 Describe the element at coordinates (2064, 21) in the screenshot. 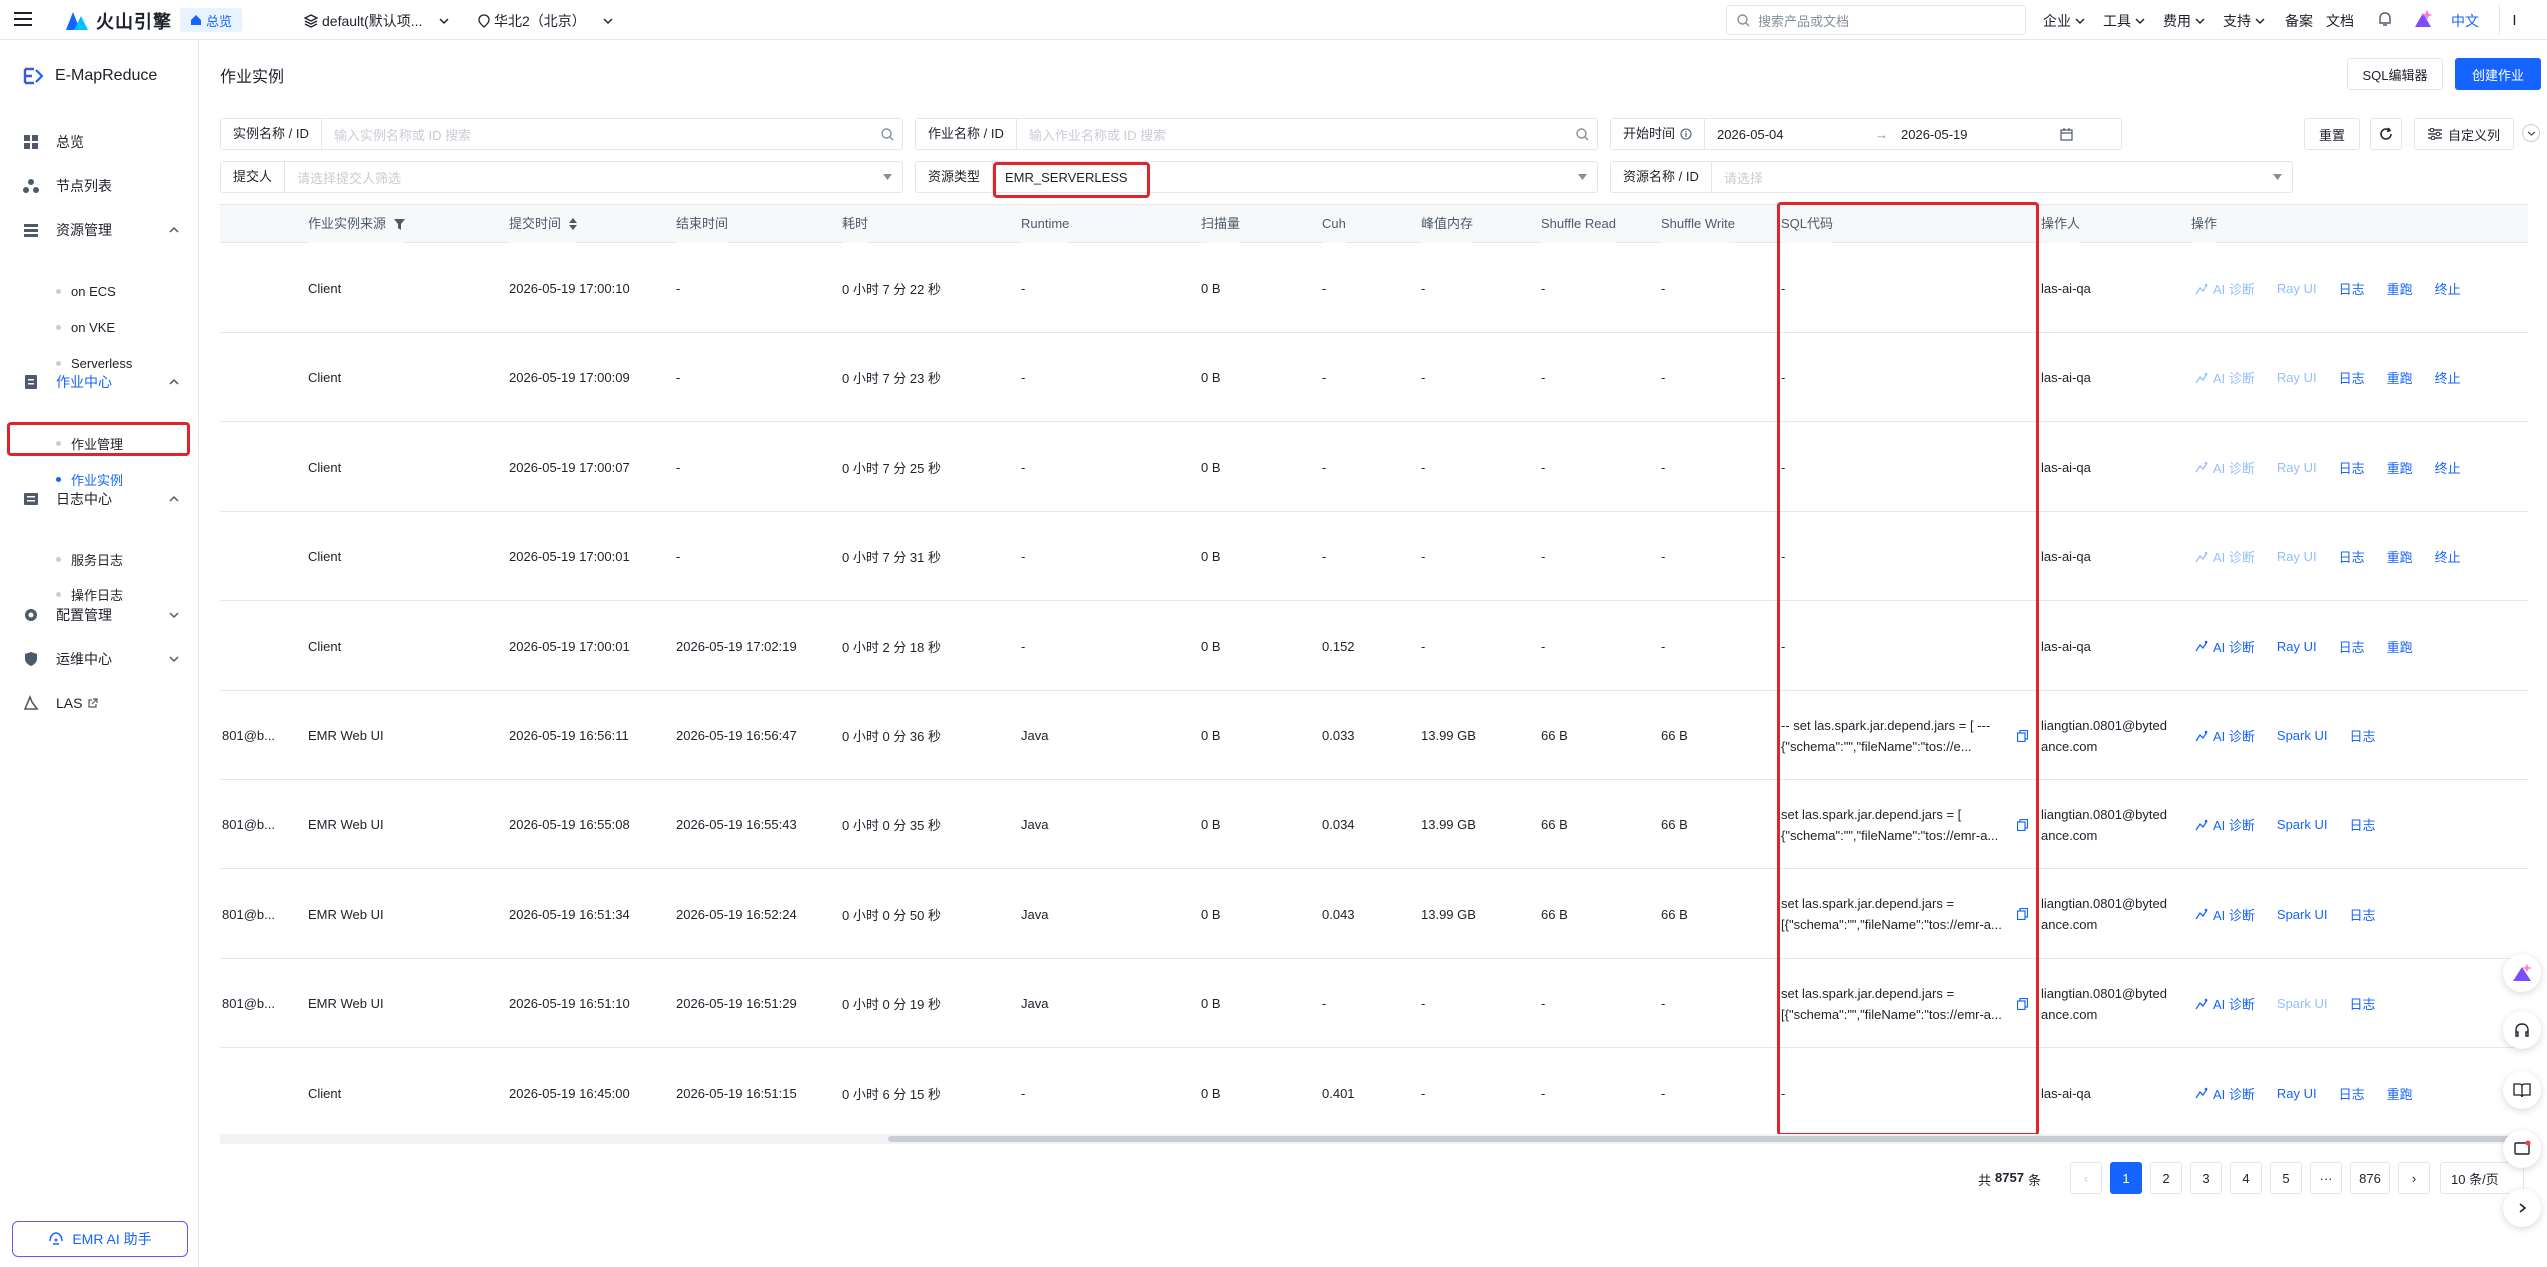

I see `menu-enterprise: 企业` at that location.